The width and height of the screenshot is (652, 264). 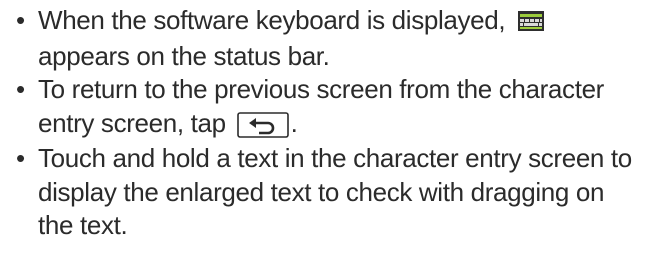 I want to click on bullet-text-part-1: When the software keyboard is displayed,, so click(x=275, y=20).